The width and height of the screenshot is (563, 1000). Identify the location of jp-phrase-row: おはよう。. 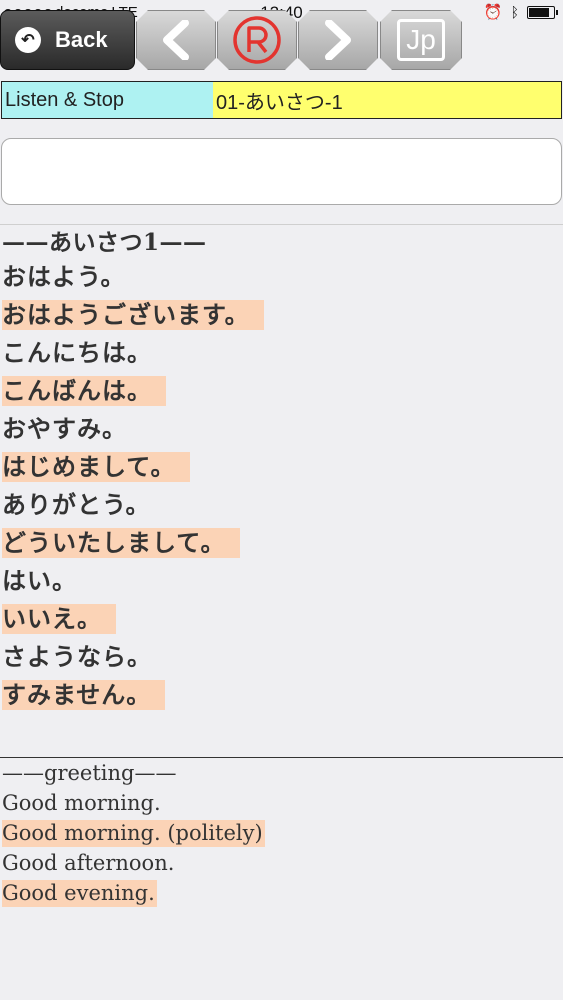
(281, 277).